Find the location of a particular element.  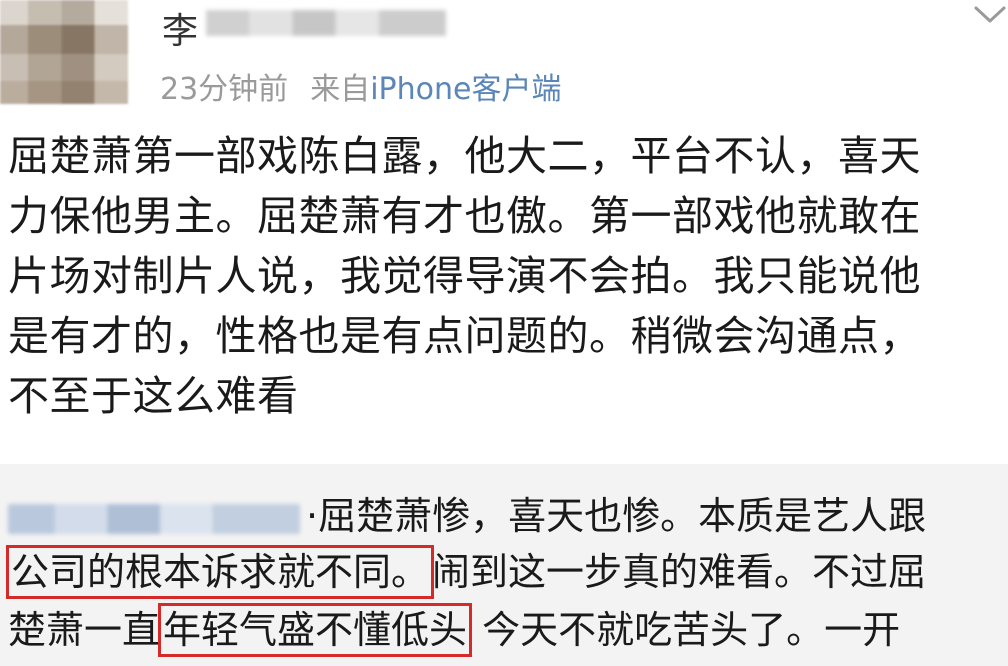

post-body-line: 不至于这么难看 is located at coordinates (153, 396).